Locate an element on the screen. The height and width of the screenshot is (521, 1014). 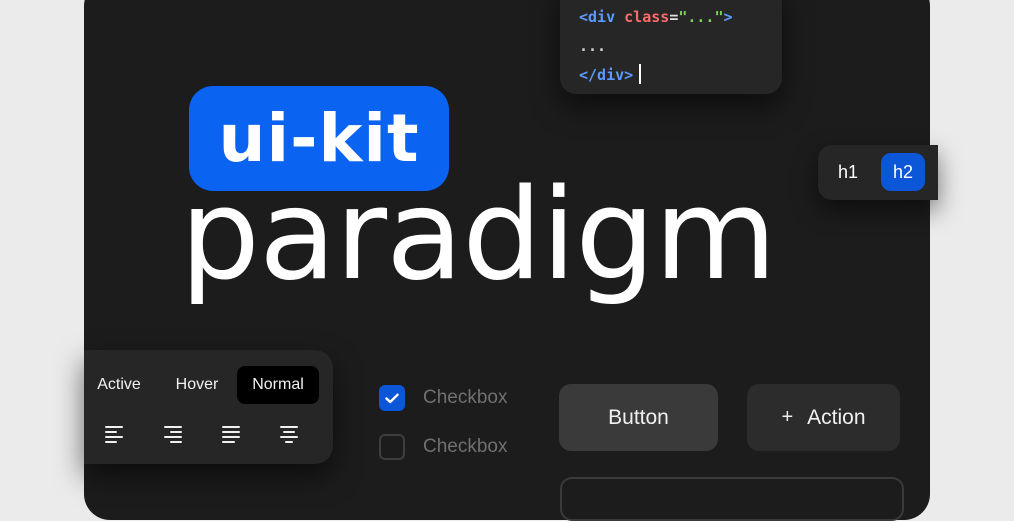
code-snippet-panel: <div class="..."> ... </div> is located at coordinates (671, 47).